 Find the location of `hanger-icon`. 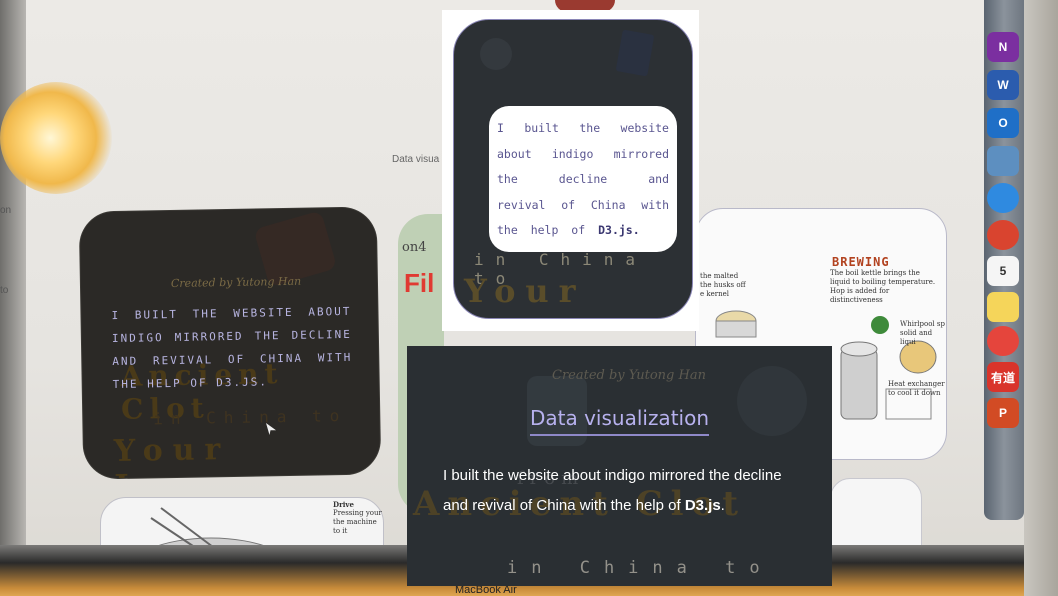

hanger-icon is located at coordinates (496, 54).